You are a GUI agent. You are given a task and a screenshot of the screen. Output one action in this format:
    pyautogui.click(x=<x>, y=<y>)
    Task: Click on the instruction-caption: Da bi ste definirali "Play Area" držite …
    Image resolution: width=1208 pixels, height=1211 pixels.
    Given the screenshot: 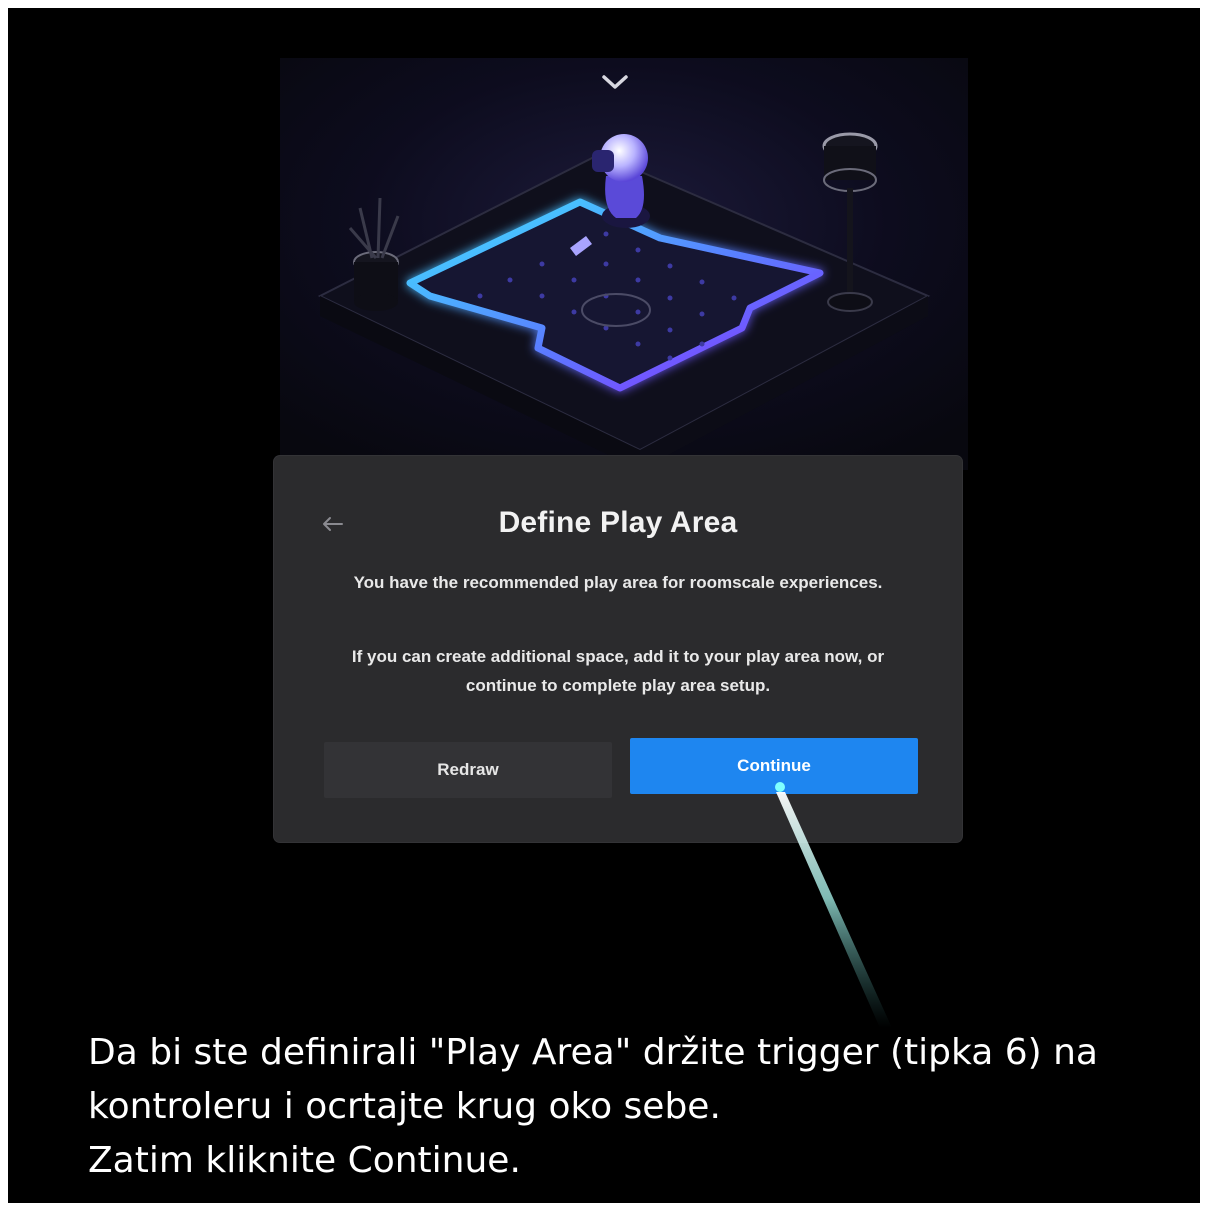 What is the action you would take?
    pyautogui.click(x=638, y=1107)
    